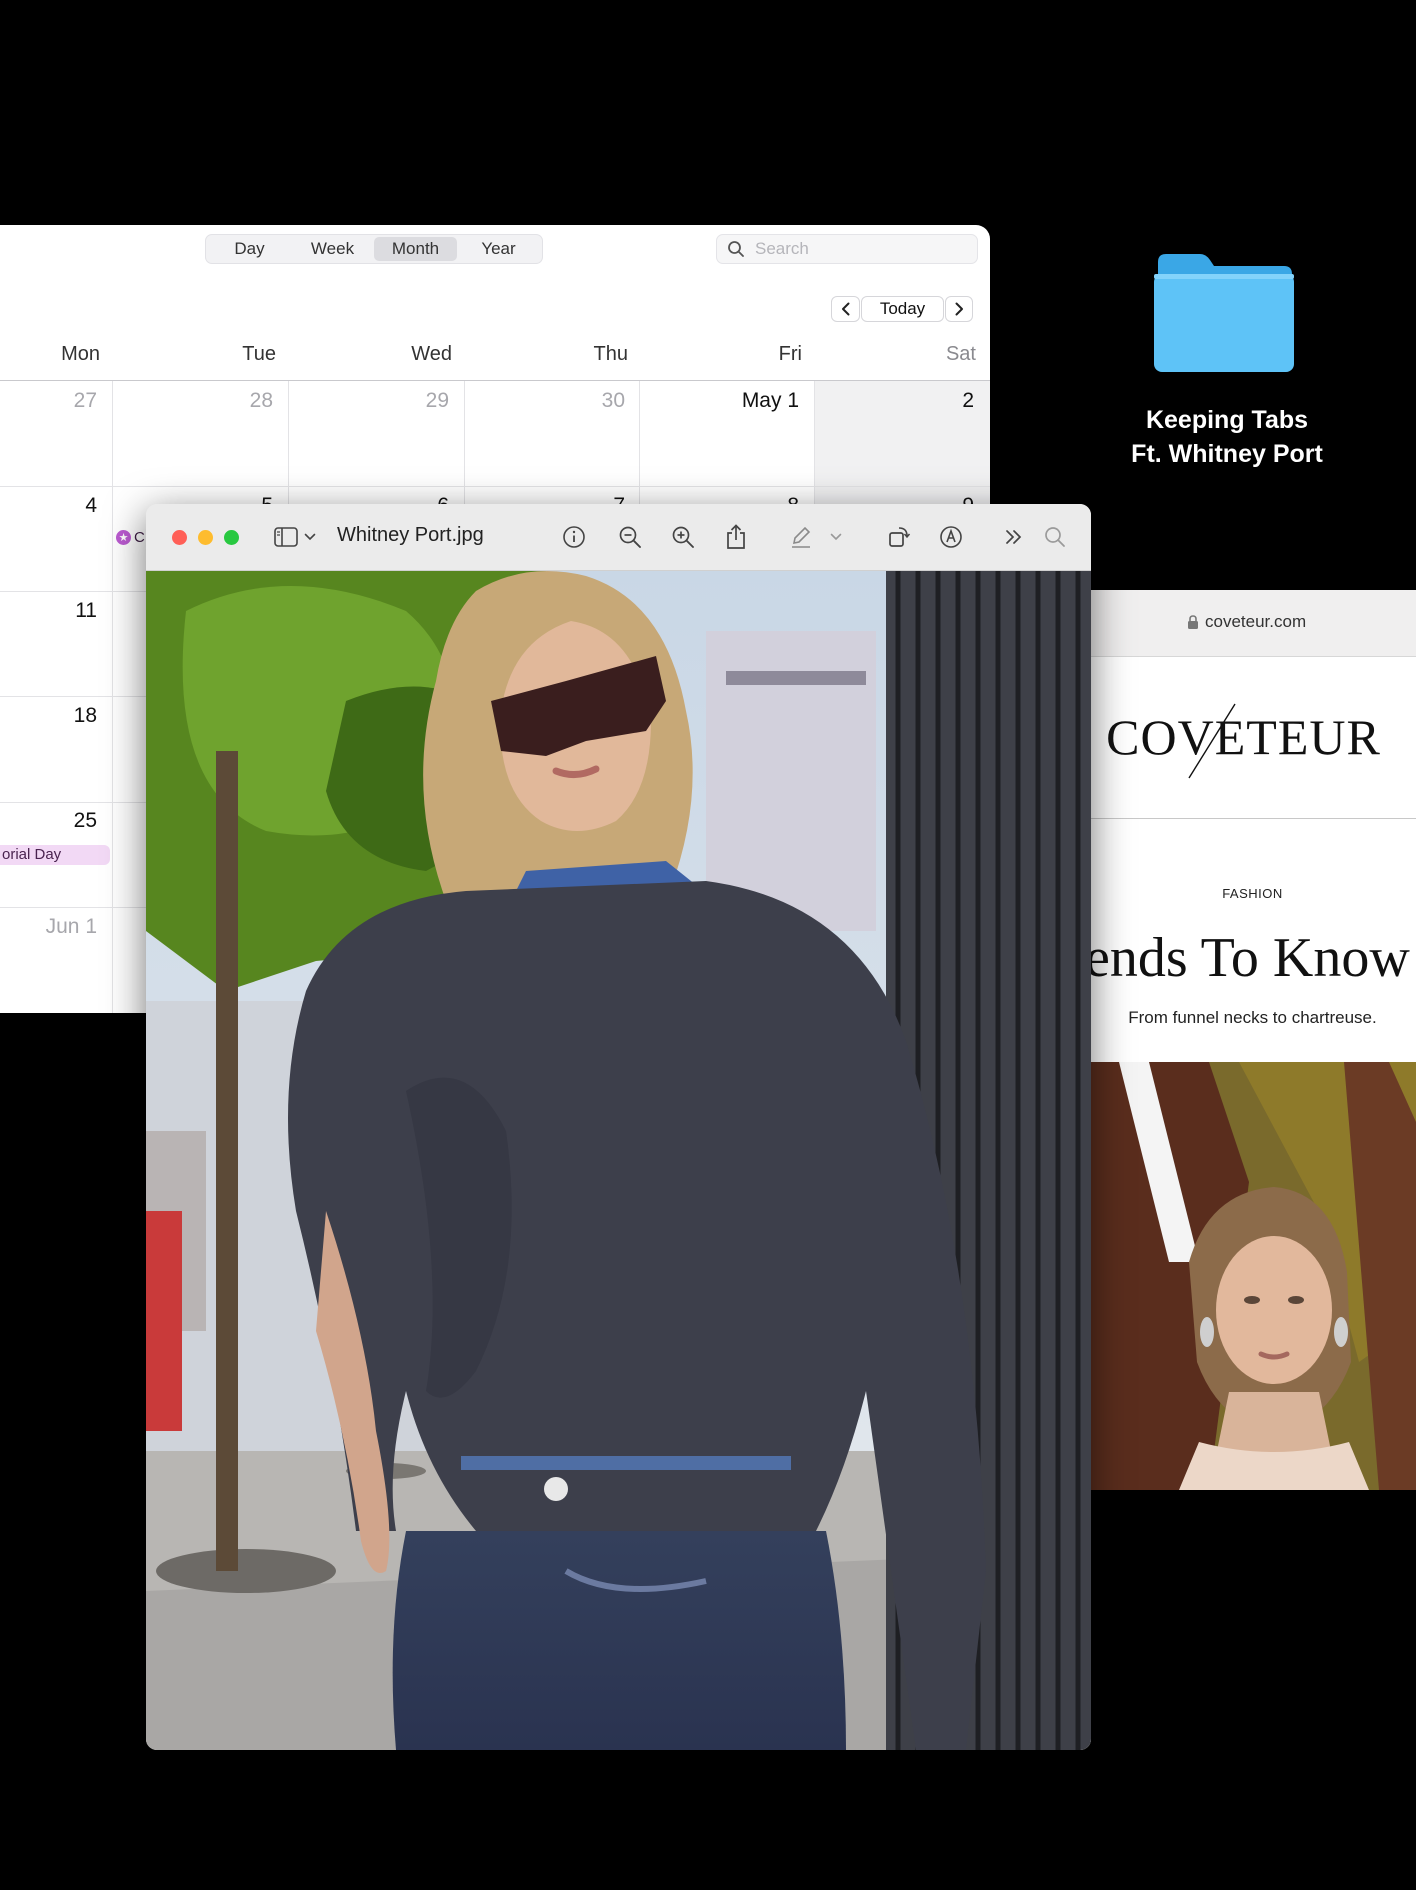 This screenshot has height=1890, width=1416. What do you see at coordinates (231, 537) in the screenshot?
I see `zoom-window-button` at bounding box center [231, 537].